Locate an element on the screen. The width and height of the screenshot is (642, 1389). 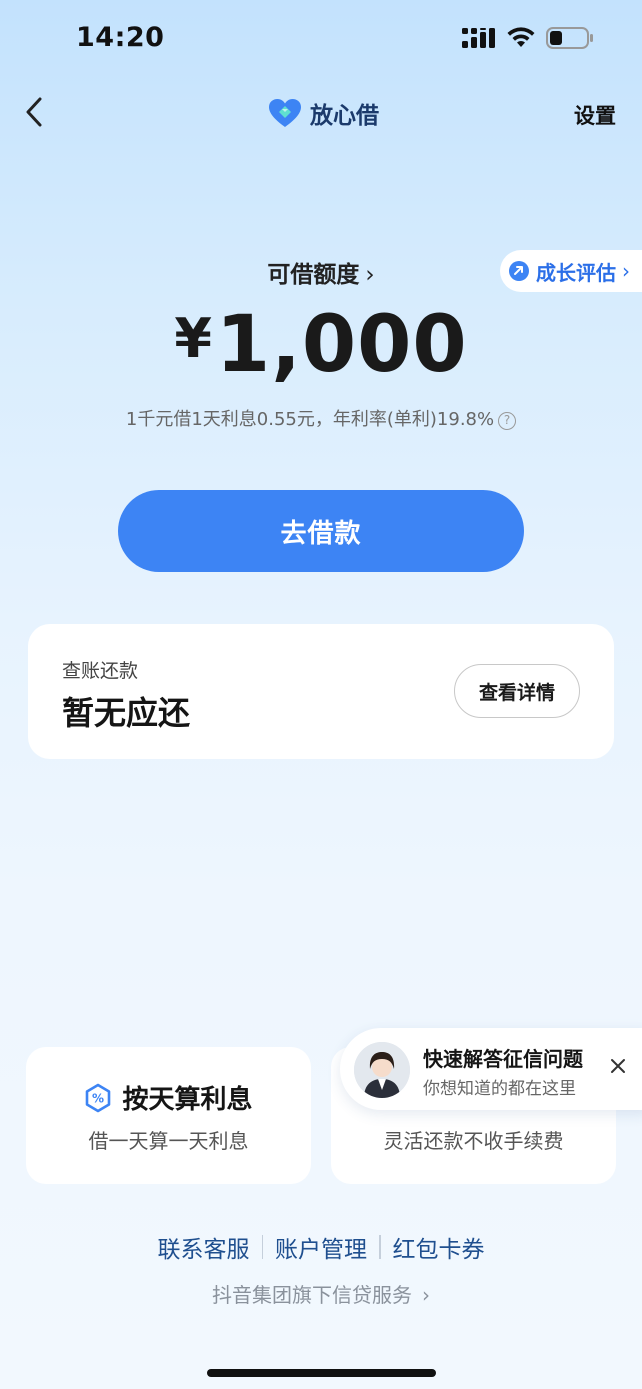
settings-link: 设置 is located at coordinates (595, 115).